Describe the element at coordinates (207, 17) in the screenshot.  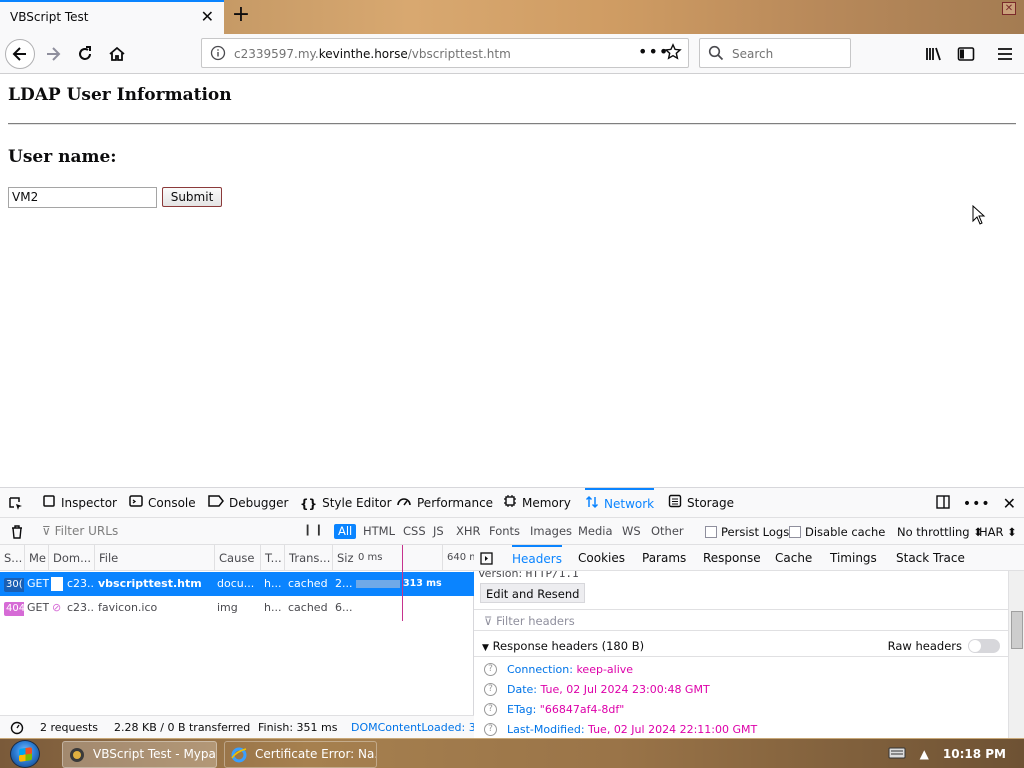
I see `tab-close-icon: ✕` at that location.